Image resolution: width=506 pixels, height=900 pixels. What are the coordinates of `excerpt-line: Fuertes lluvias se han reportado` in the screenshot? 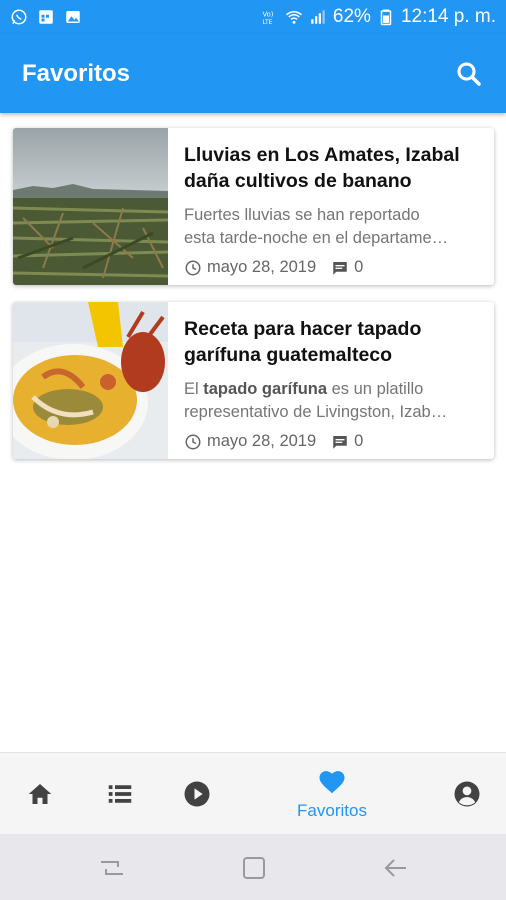 It's located at (302, 215).